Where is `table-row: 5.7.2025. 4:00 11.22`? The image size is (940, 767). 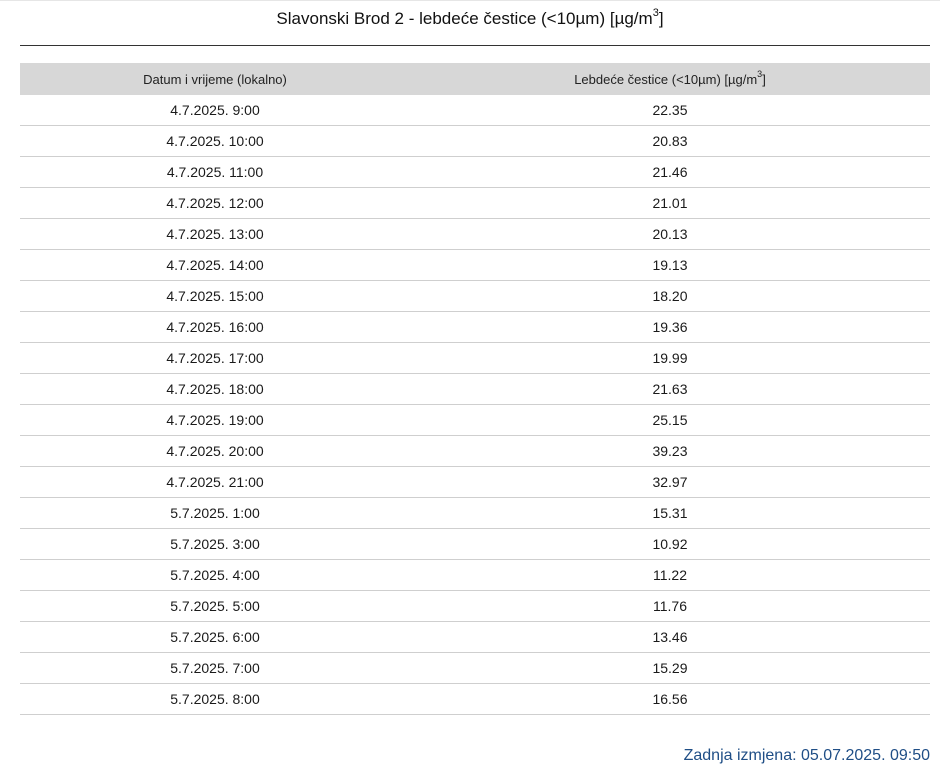 table-row: 5.7.2025. 4:00 11.22 is located at coordinates (475, 575).